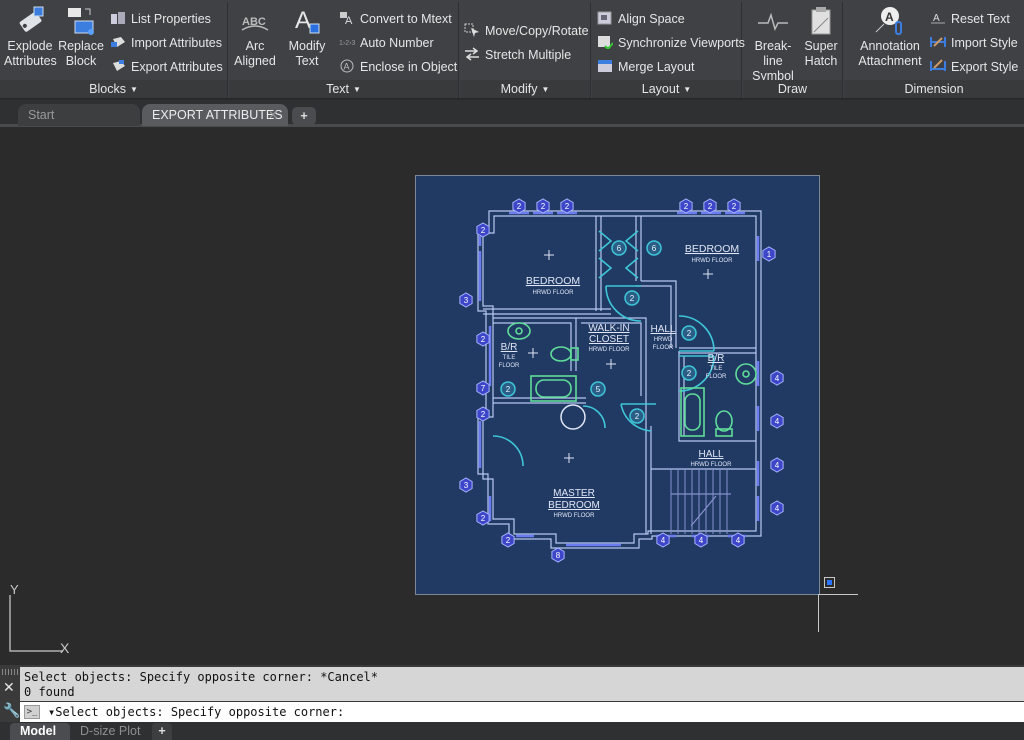  I want to click on label: Convert to Mtext, so click(406, 19).